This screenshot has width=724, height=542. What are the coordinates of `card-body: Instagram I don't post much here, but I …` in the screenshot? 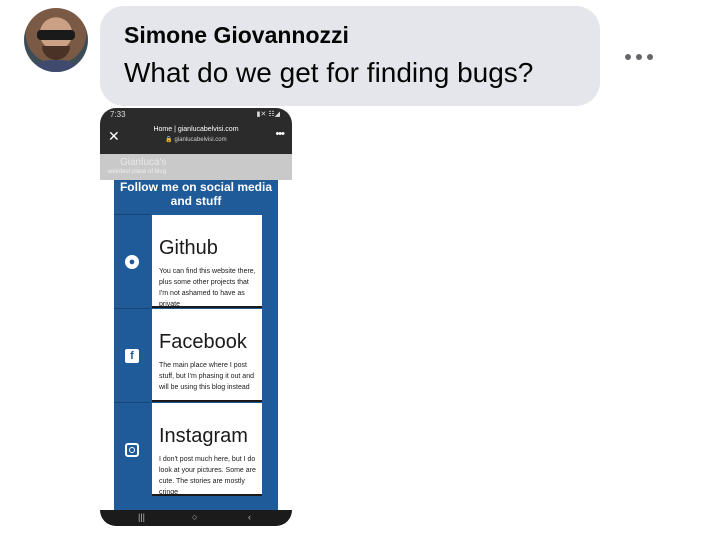 It's located at (207, 449).